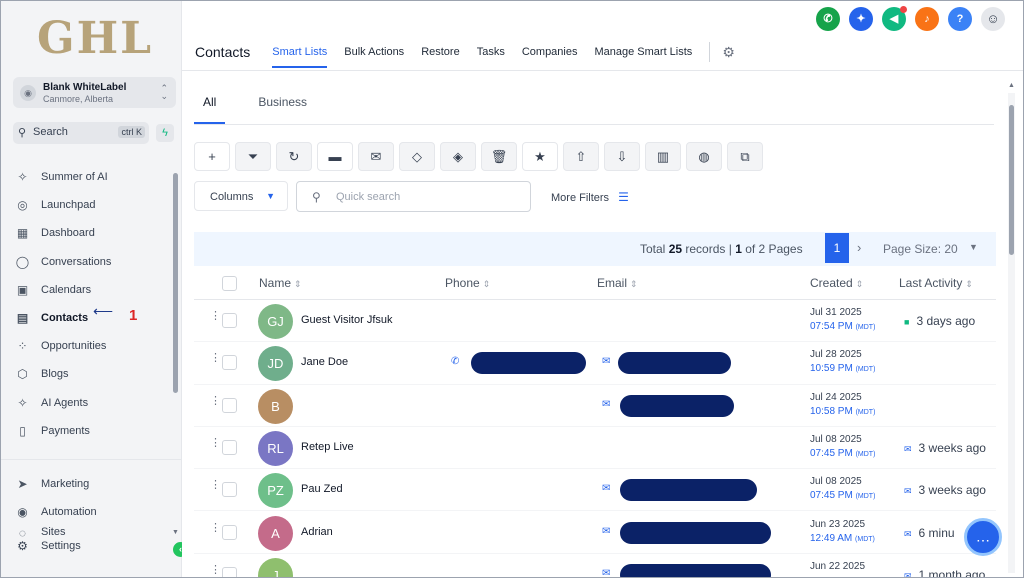 Image resolution: width=1024 pixels, height=578 pixels. Describe the element at coordinates (491, 57) in the screenshot. I see `tab-tasks: Tasks` at that location.